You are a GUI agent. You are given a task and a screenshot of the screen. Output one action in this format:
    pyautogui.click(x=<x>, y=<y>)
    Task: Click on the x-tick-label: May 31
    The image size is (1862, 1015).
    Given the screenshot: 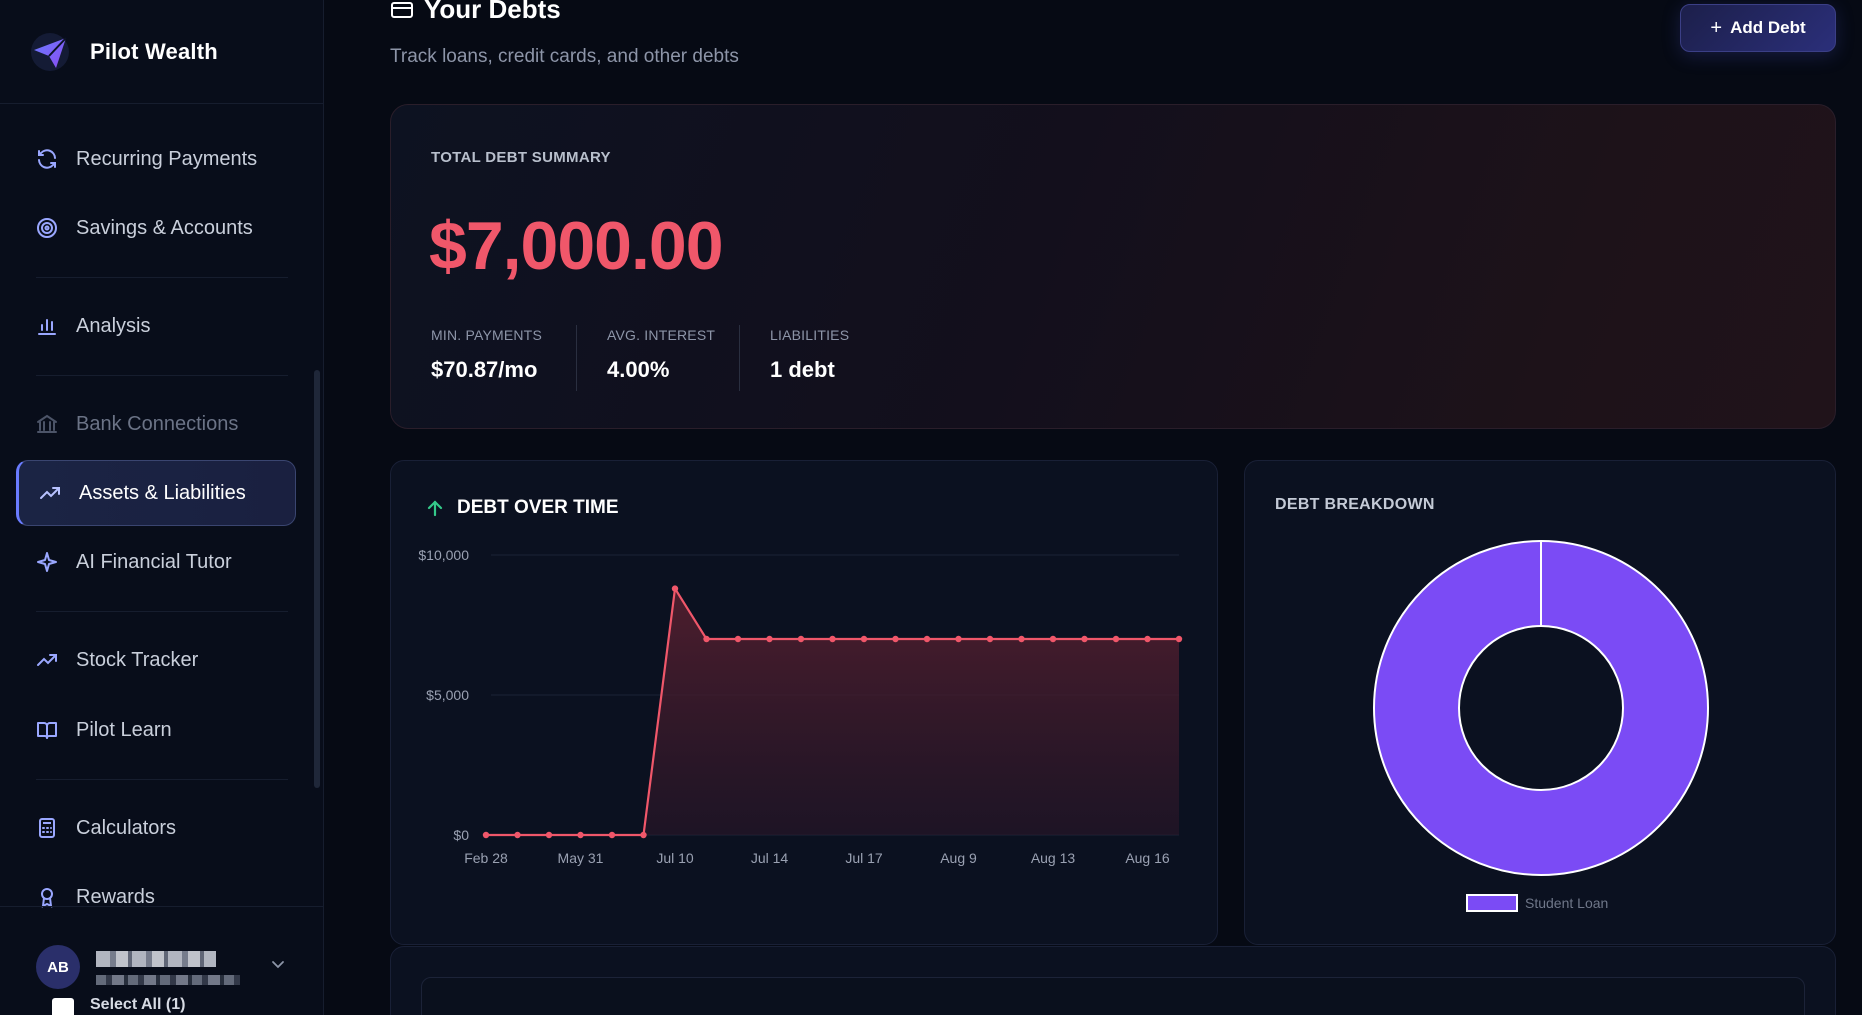 What is the action you would take?
    pyautogui.click(x=581, y=858)
    